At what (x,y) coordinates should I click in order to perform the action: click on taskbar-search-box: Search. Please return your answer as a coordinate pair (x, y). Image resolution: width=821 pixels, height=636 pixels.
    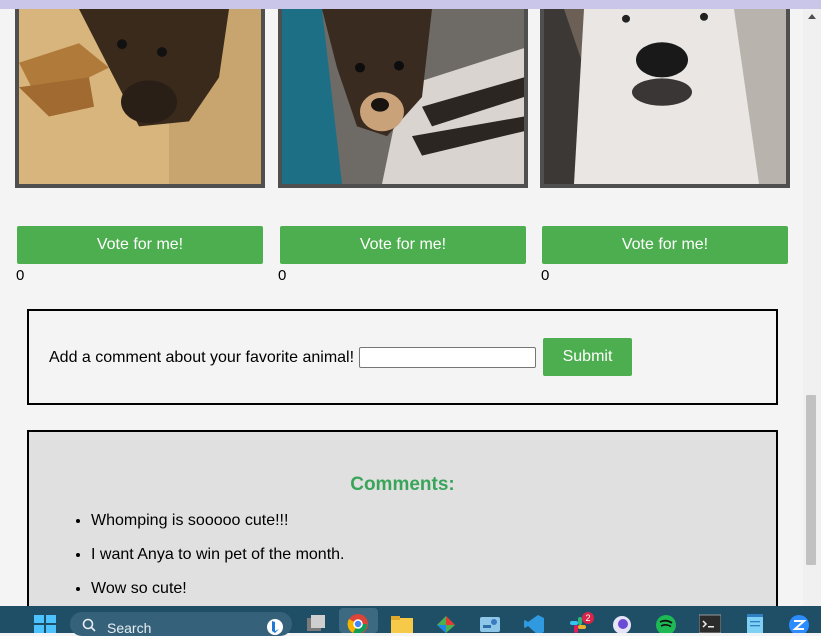
    Looking at the image, I should click on (181, 624).